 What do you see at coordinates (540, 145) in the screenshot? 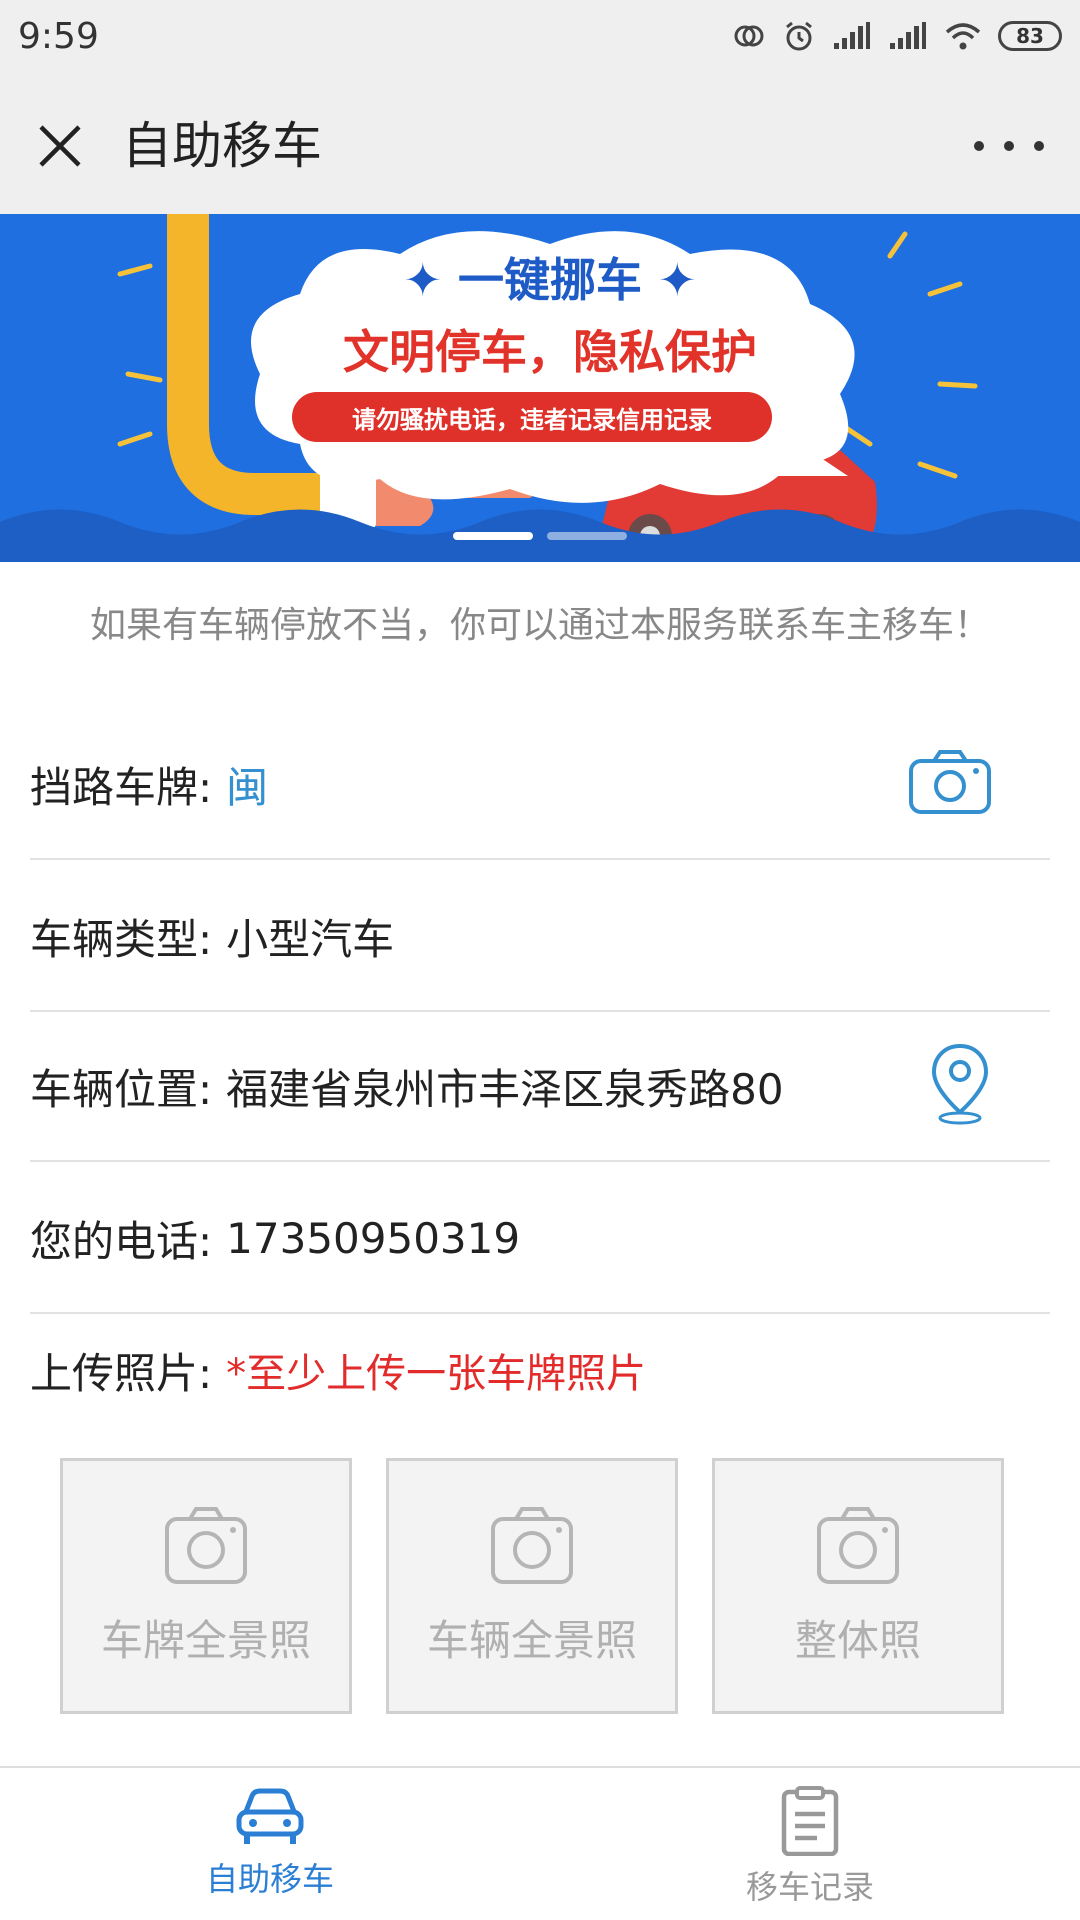
I see `title-bar: 自助移车` at bounding box center [540, 145].